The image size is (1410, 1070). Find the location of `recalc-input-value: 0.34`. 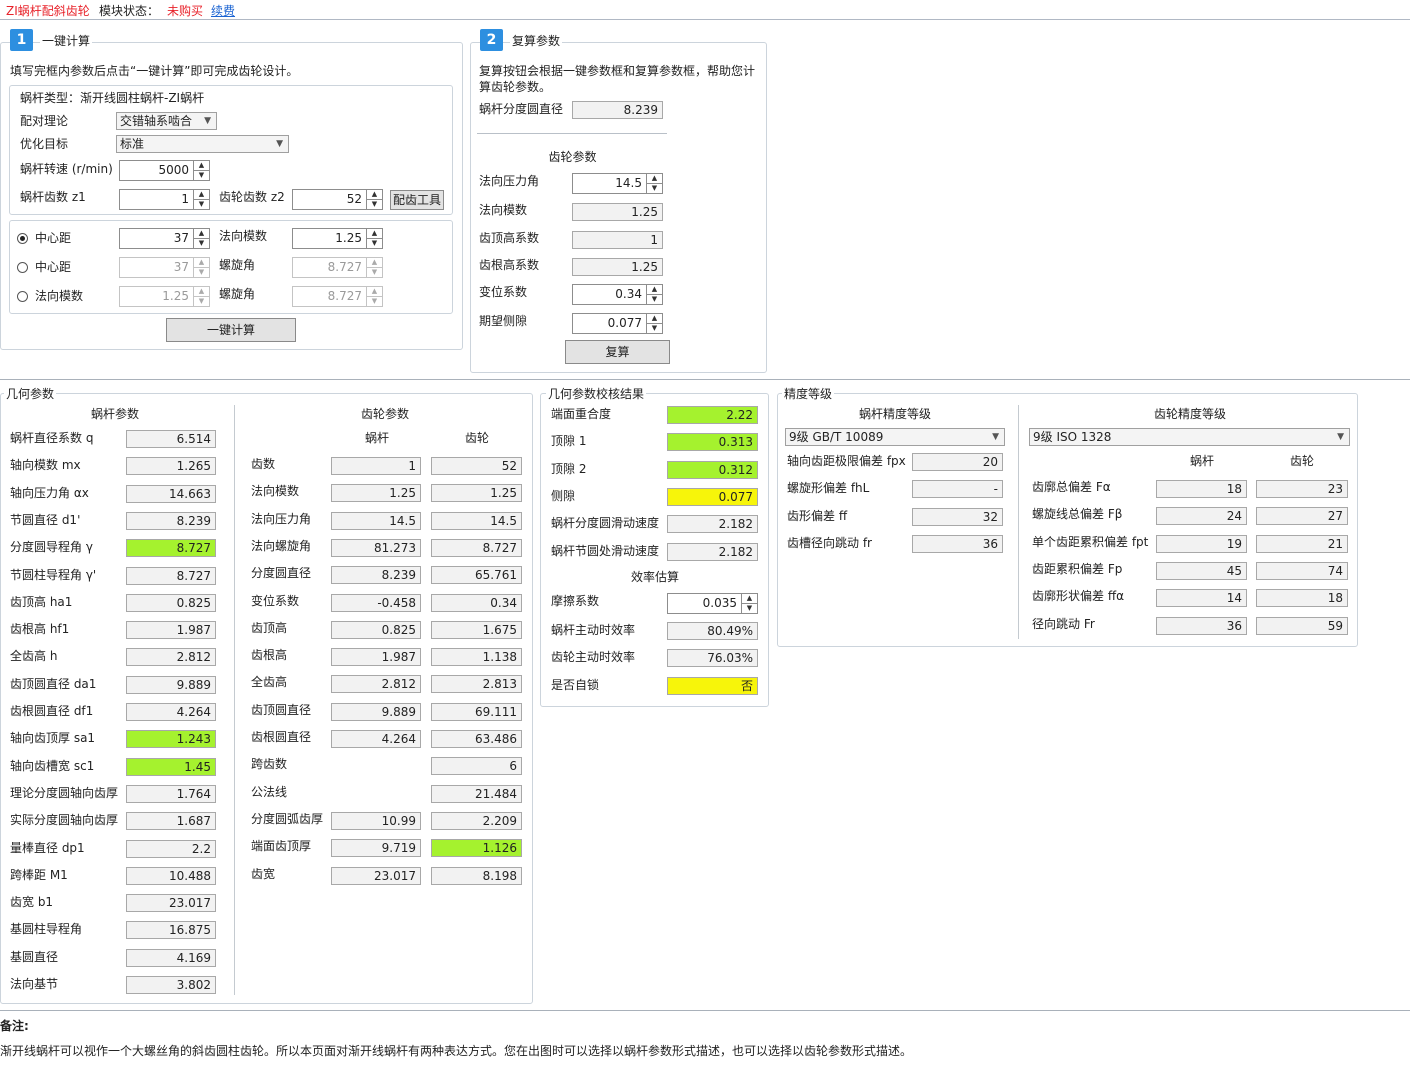

recalc-input-value: 0.34 is located at coordinates (628, 294).